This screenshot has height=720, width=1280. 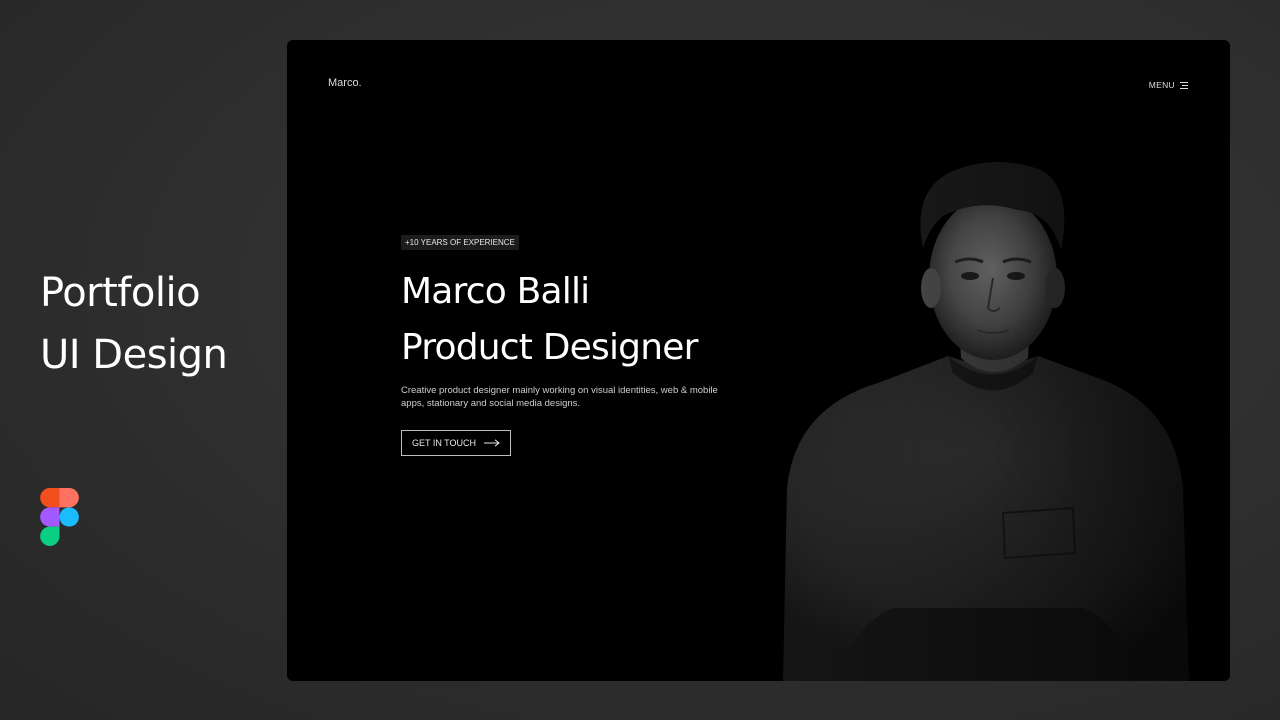 I want to click on figma-logo-icon, so click(x=59, y=517).